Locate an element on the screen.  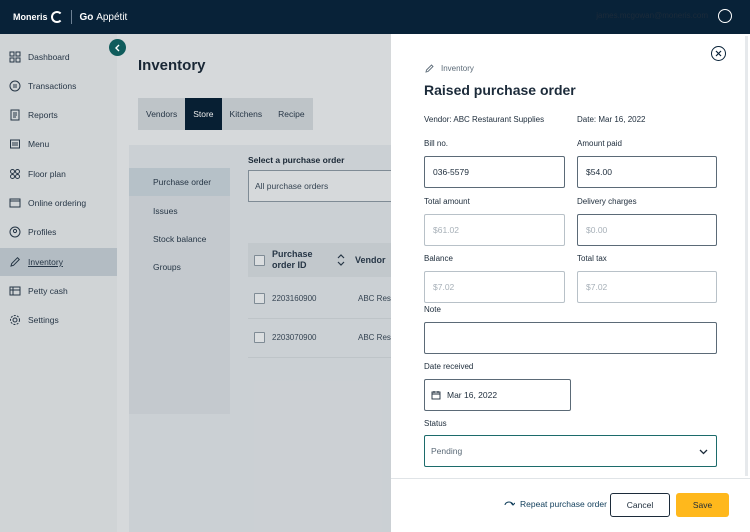
amount-paid-label: Amount paid is located at coordinates (599, 143).